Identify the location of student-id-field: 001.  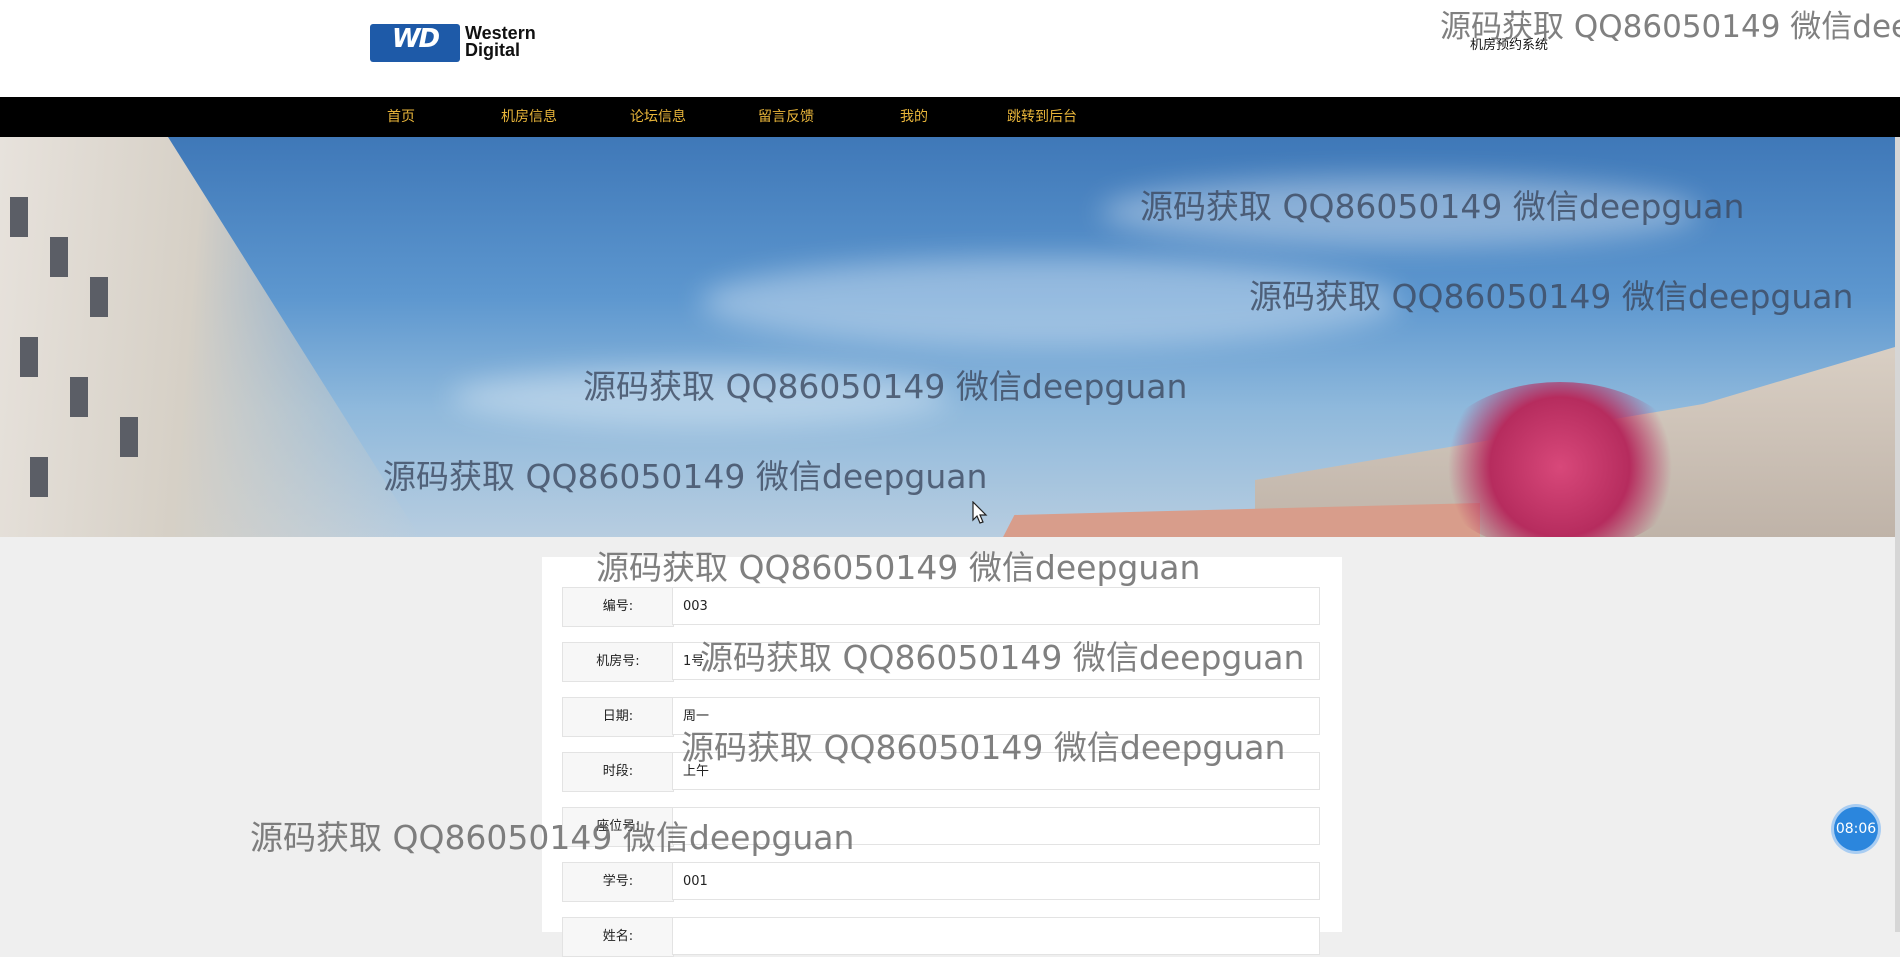
(996, 881).